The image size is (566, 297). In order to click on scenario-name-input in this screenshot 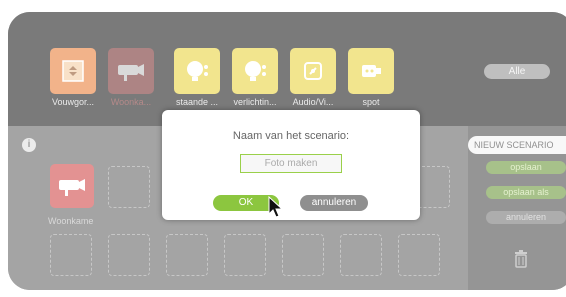, I will do `click(291, 163)`.